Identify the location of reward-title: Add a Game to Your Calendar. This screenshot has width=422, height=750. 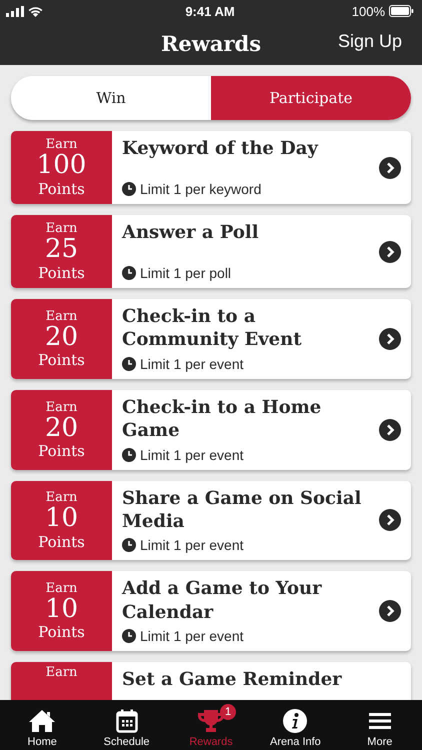
(222, 600).